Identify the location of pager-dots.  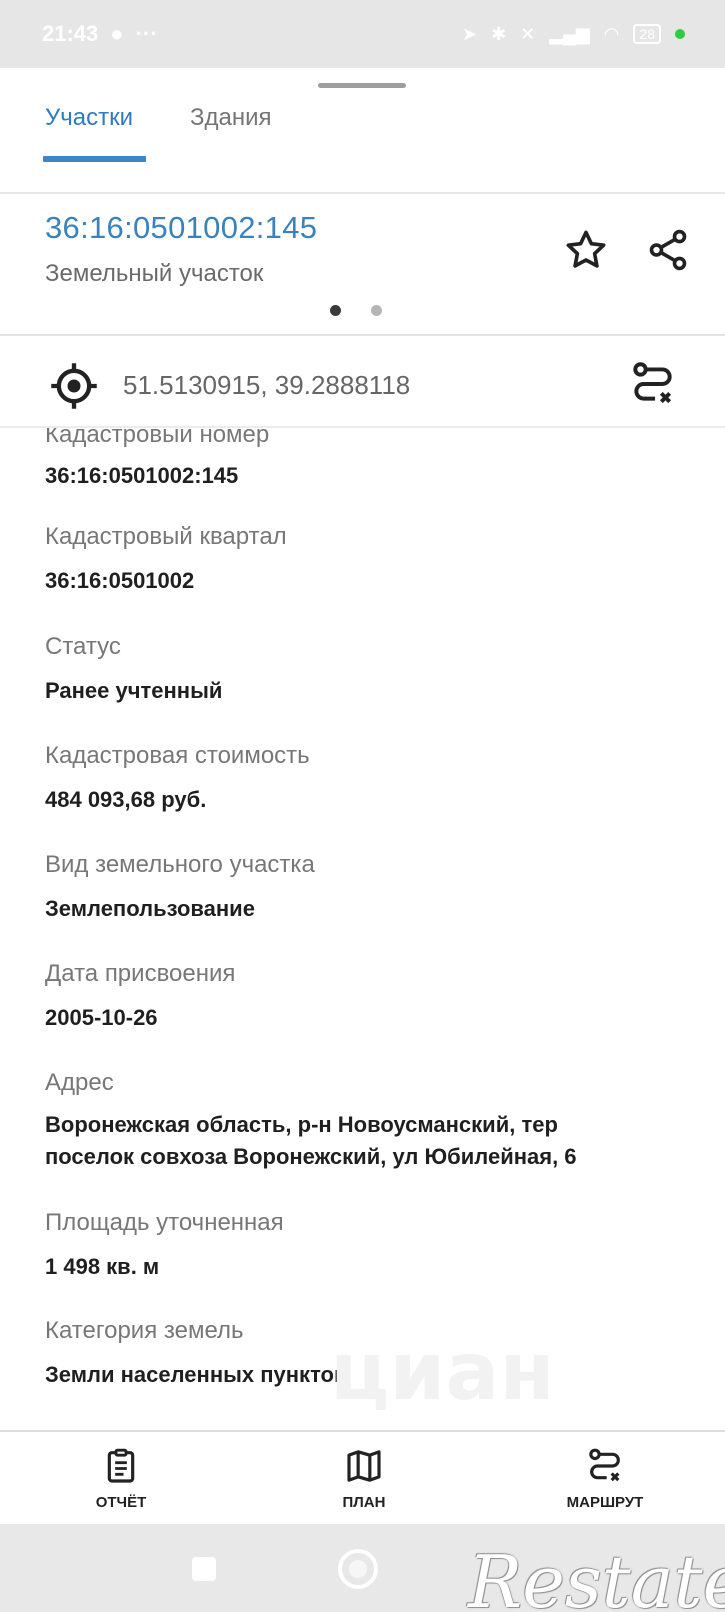
(356, 310).